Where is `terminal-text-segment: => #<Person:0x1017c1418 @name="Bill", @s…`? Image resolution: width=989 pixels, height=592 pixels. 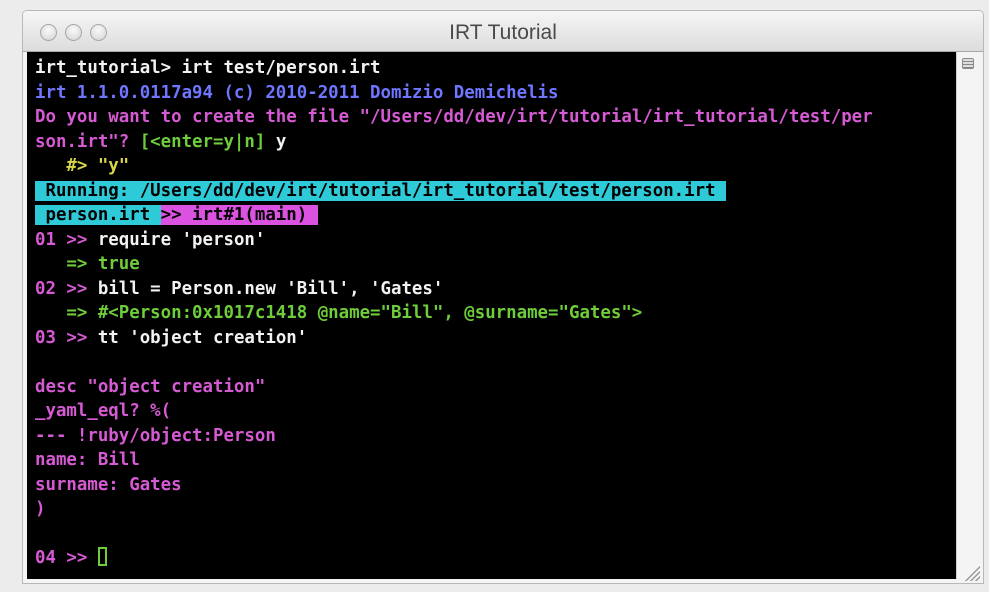 terminal-text-segment: => #<Person:0x1017c1418 @name="Bill", @s… is located at coordinates (339, 313).